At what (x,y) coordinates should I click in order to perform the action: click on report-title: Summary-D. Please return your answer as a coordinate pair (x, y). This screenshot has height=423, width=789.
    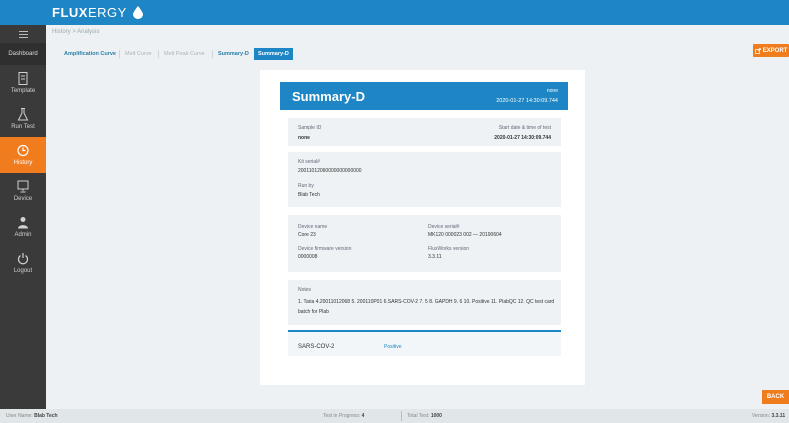
    Looking at the image, I should click on (328, 96).